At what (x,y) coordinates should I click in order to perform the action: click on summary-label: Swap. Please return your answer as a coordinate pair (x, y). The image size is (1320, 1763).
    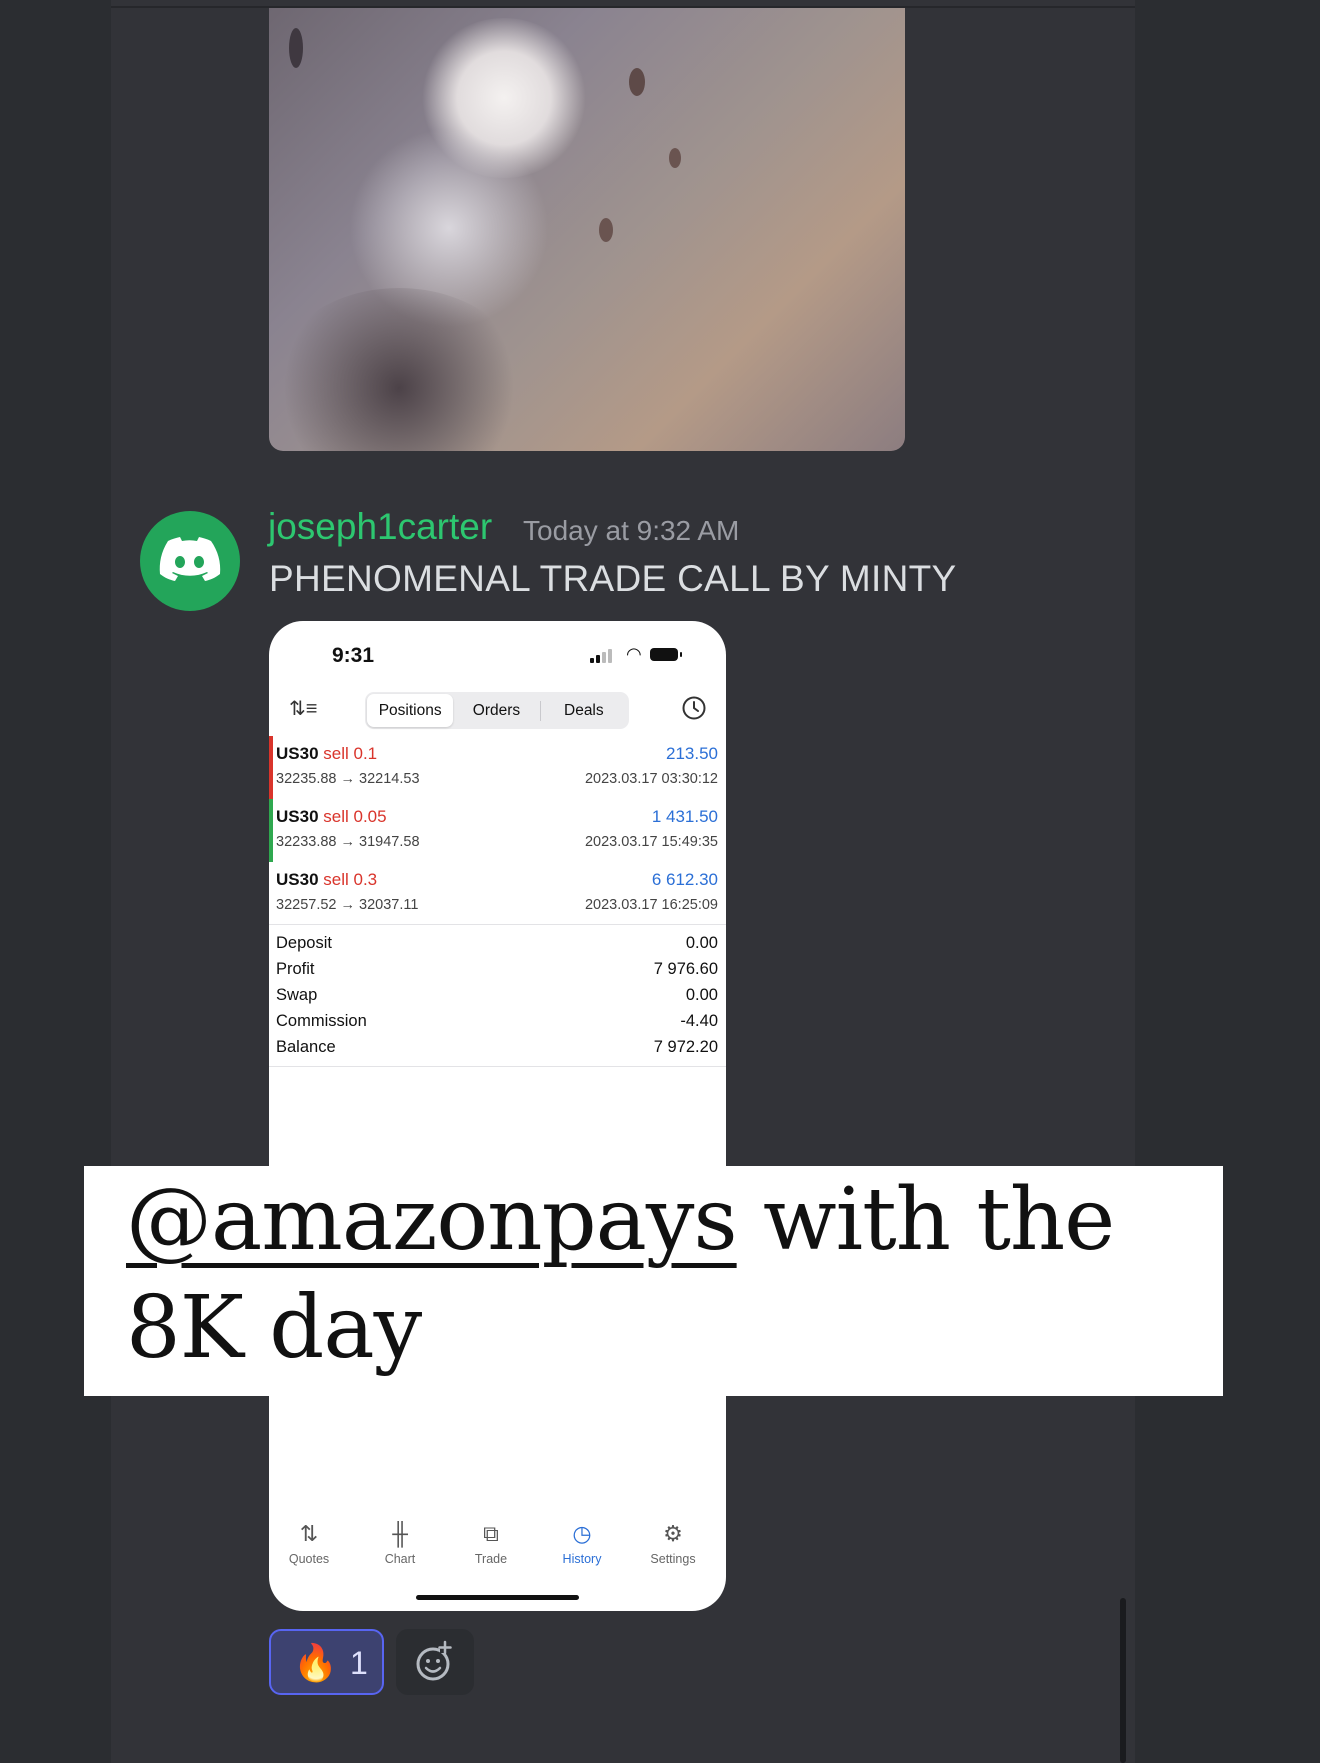
    Looking at the image, I should click on (297, 995).